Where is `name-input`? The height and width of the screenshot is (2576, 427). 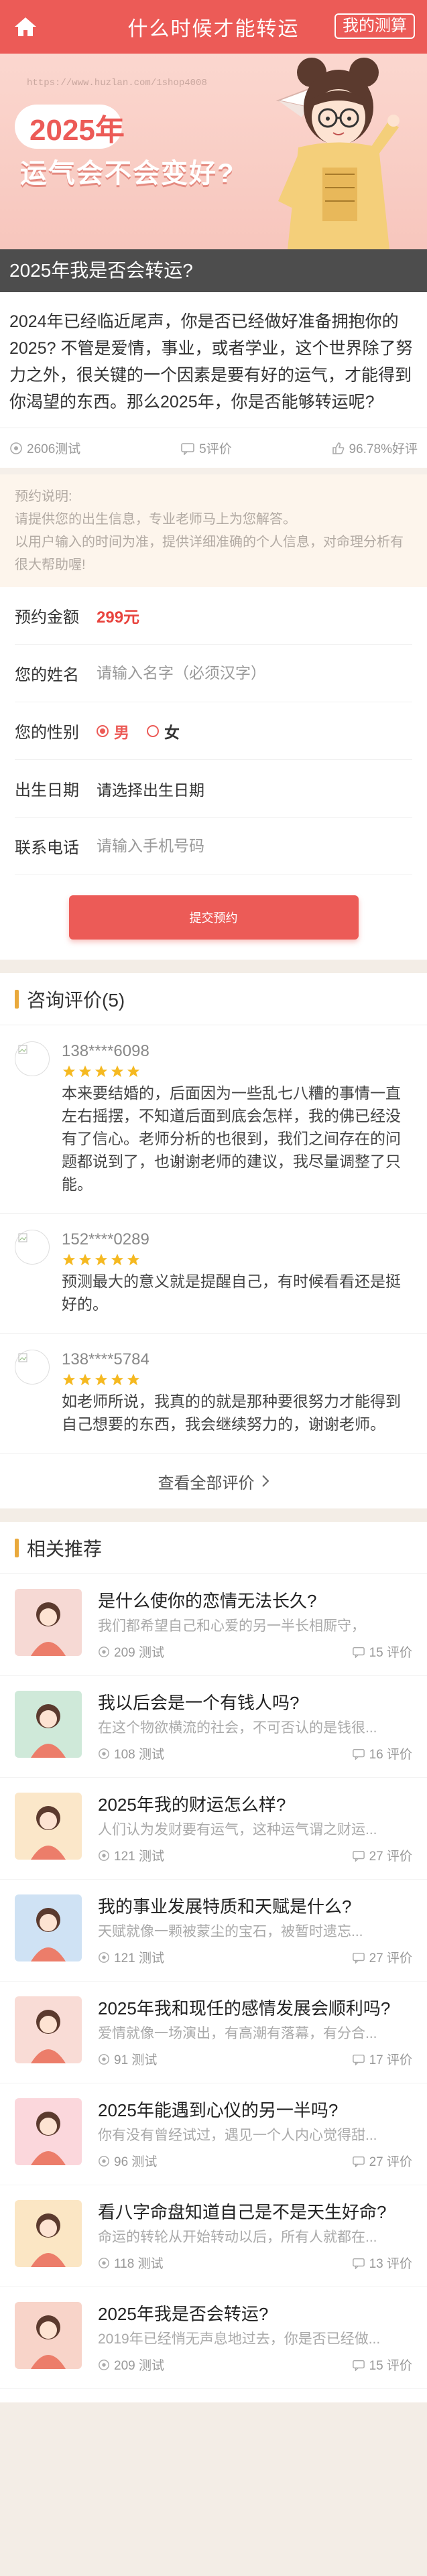 name-input is located at coordinates (231, 673).